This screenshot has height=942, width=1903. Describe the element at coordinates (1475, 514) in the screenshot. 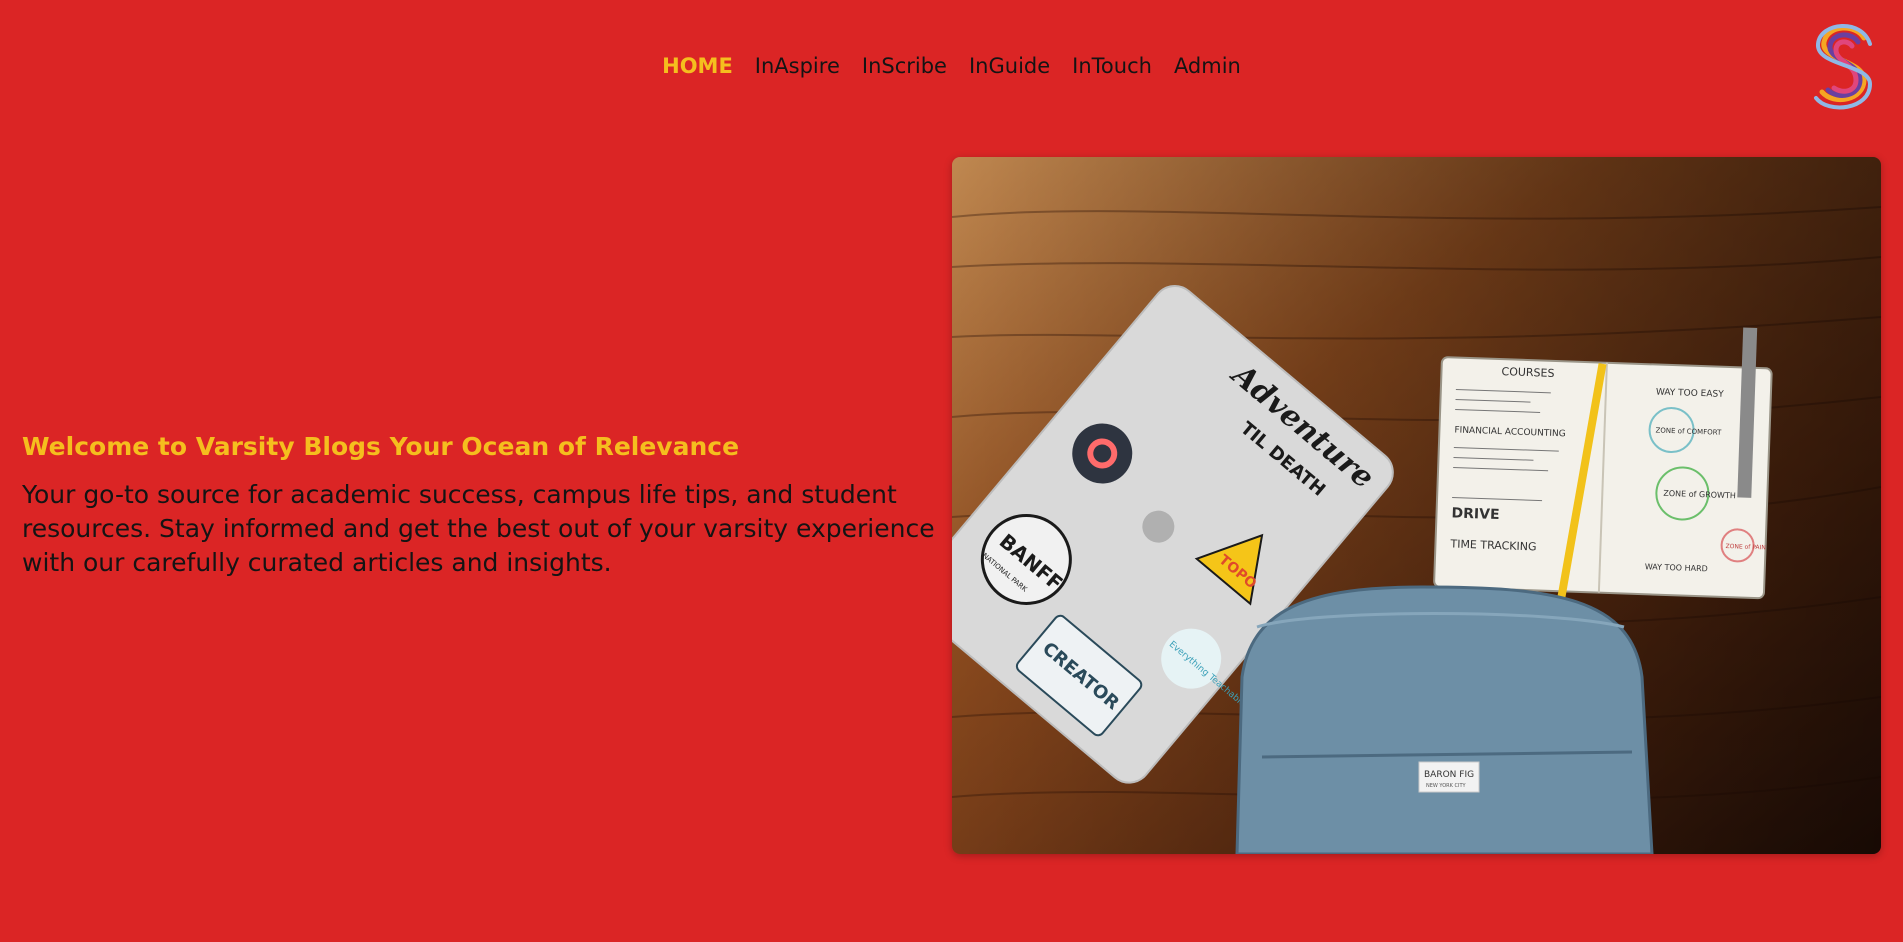

I see `svg-text: DRIVE` at that location.